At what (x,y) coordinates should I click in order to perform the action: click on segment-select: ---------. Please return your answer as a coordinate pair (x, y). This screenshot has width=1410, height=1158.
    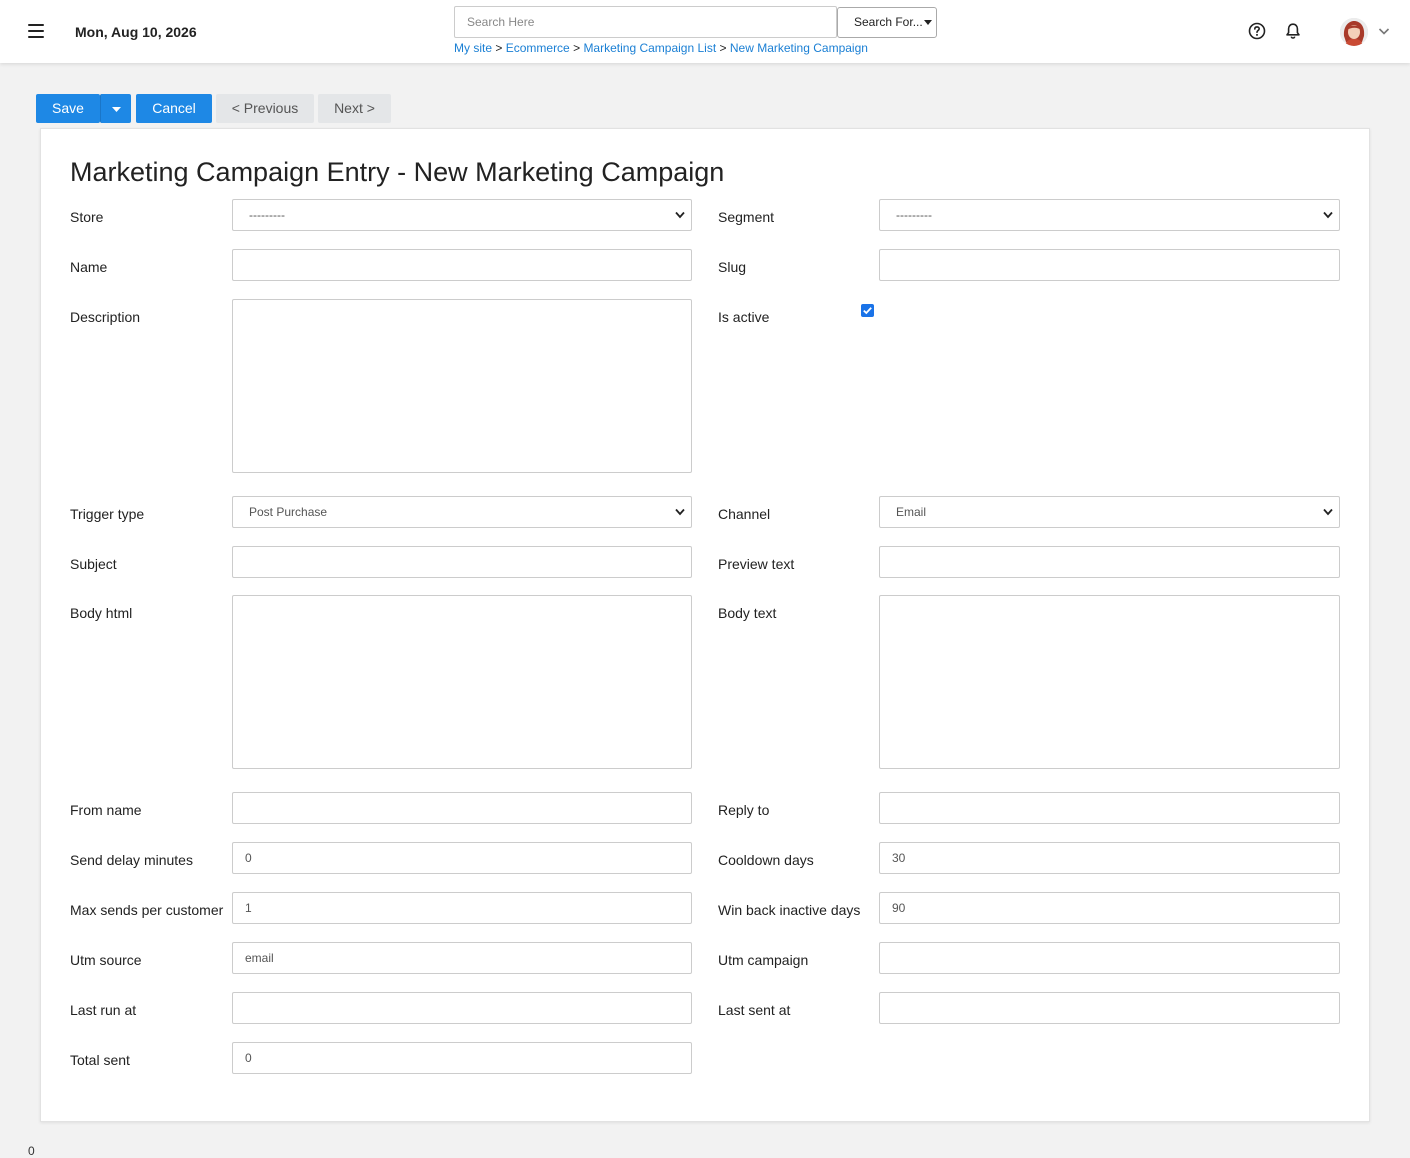
    Looking at the image, I should click on (1109, 215).